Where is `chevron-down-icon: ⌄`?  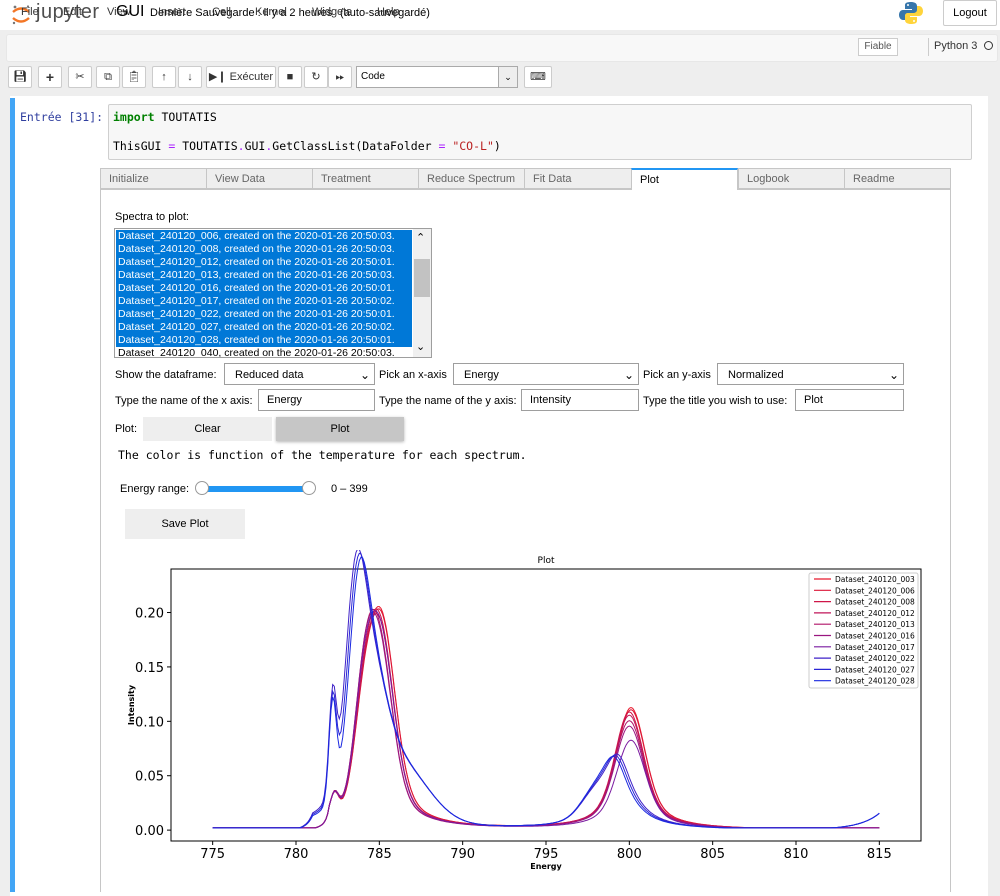 chevron-down-icon: ⌄ is located at coordinates (420, 346).